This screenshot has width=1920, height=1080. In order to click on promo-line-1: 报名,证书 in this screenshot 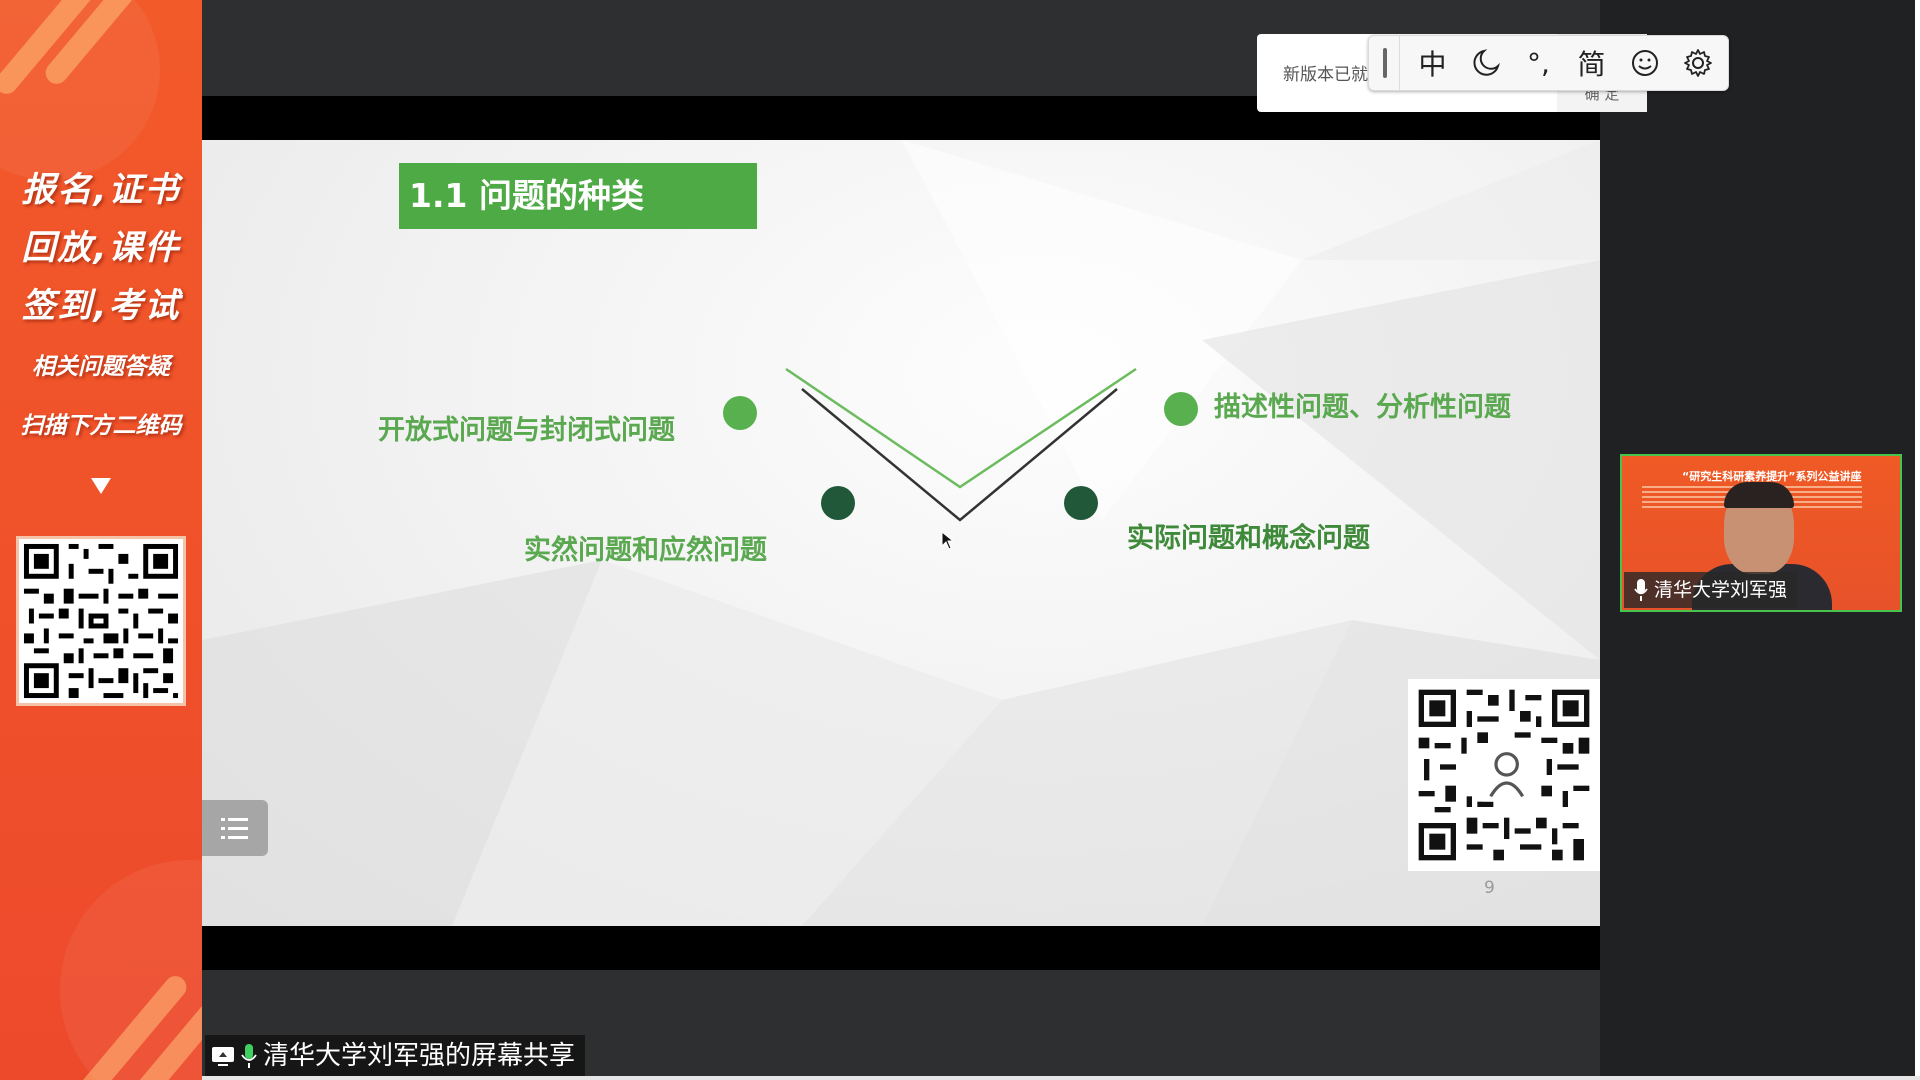, I will do `click(101, 190)`.